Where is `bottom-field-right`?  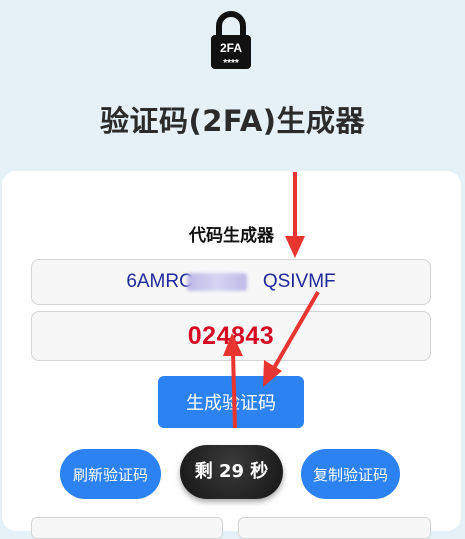
bottom-field-right is located at coordinates (334, 528).